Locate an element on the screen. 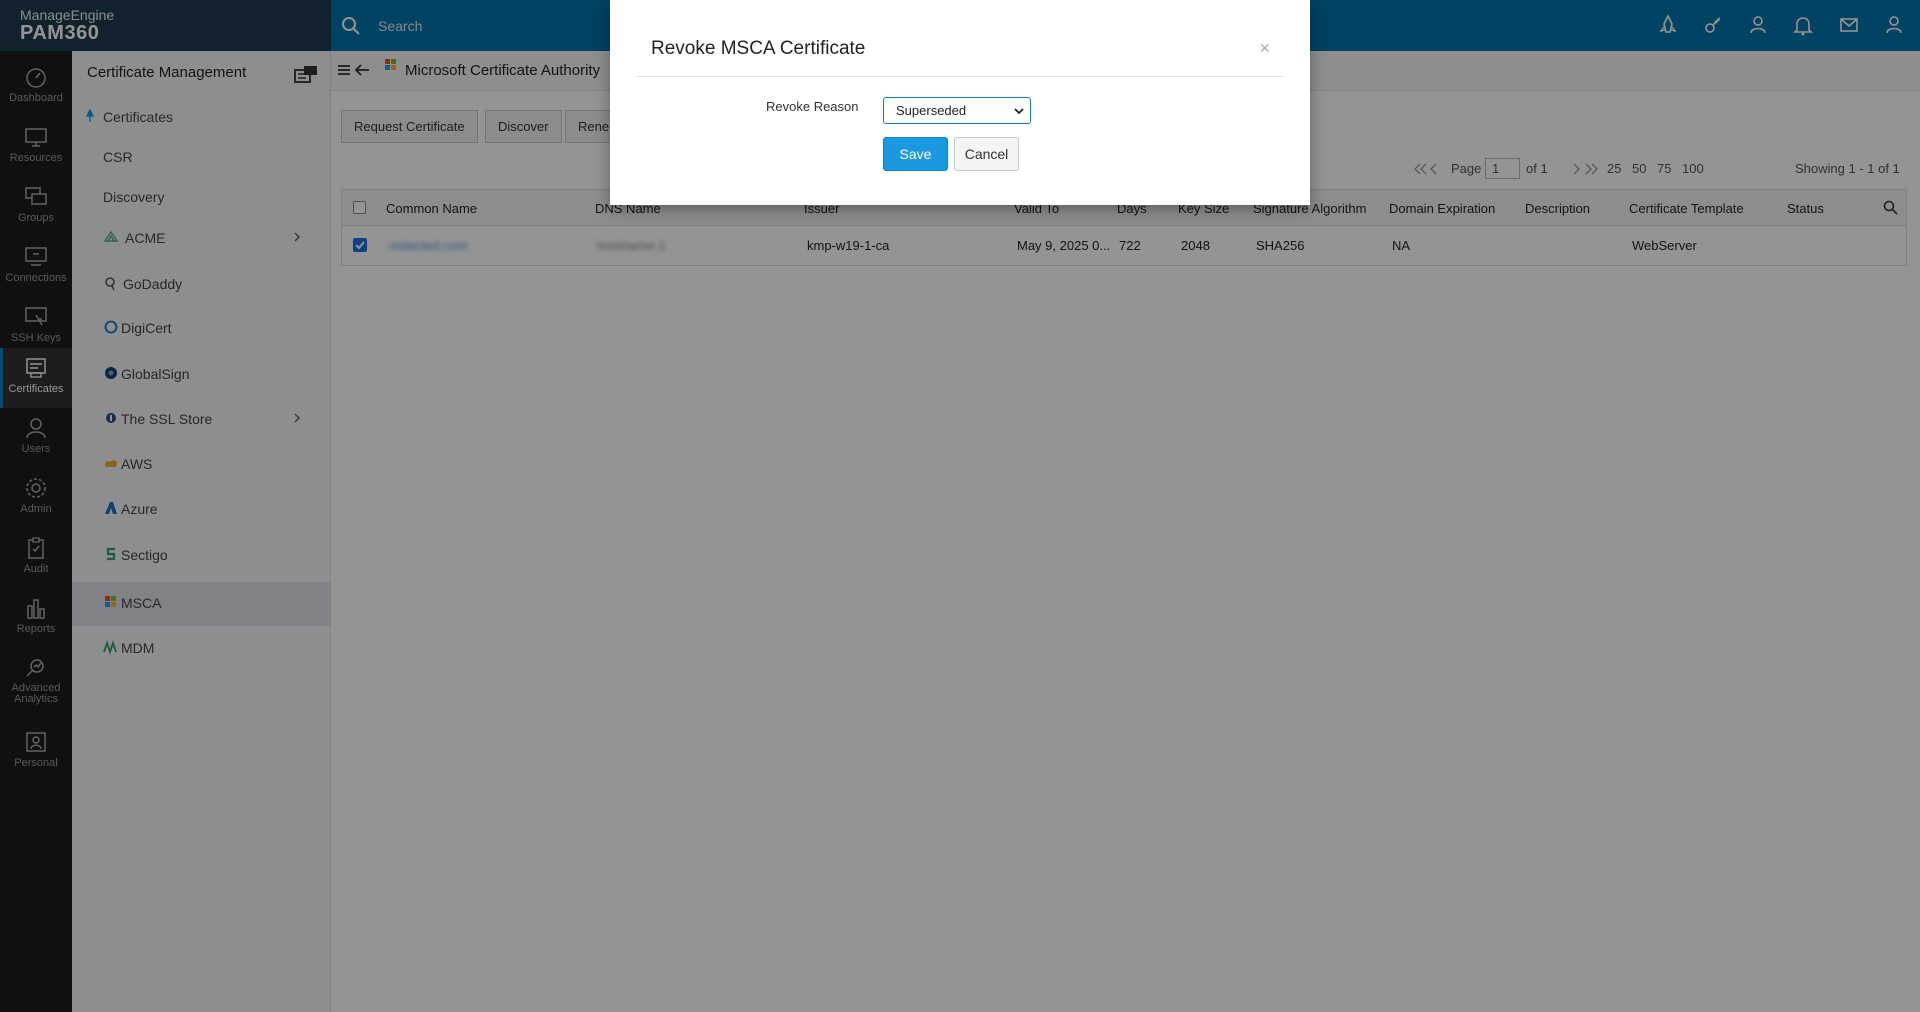  revoke-reason-select: Superseded is located at coordinates (957, 110).